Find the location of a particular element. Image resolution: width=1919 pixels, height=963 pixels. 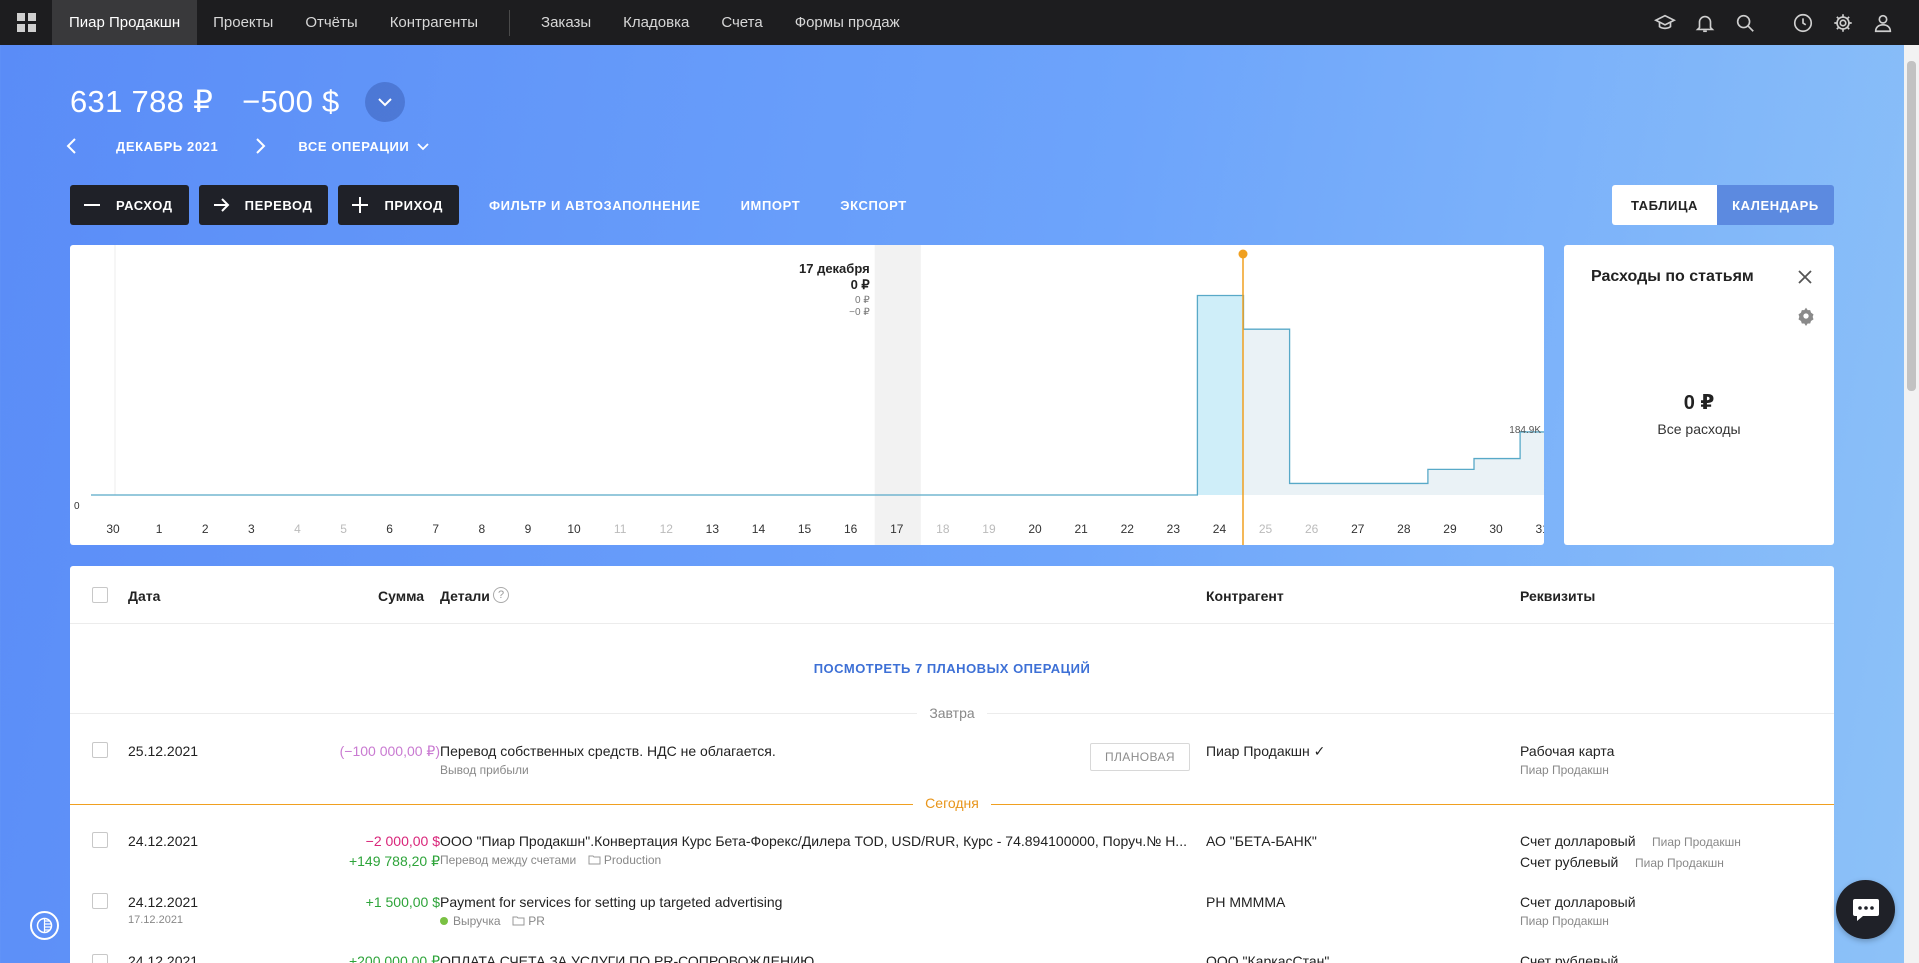

nav-item-storage: Кладовка is located at coordinates (656, 22).